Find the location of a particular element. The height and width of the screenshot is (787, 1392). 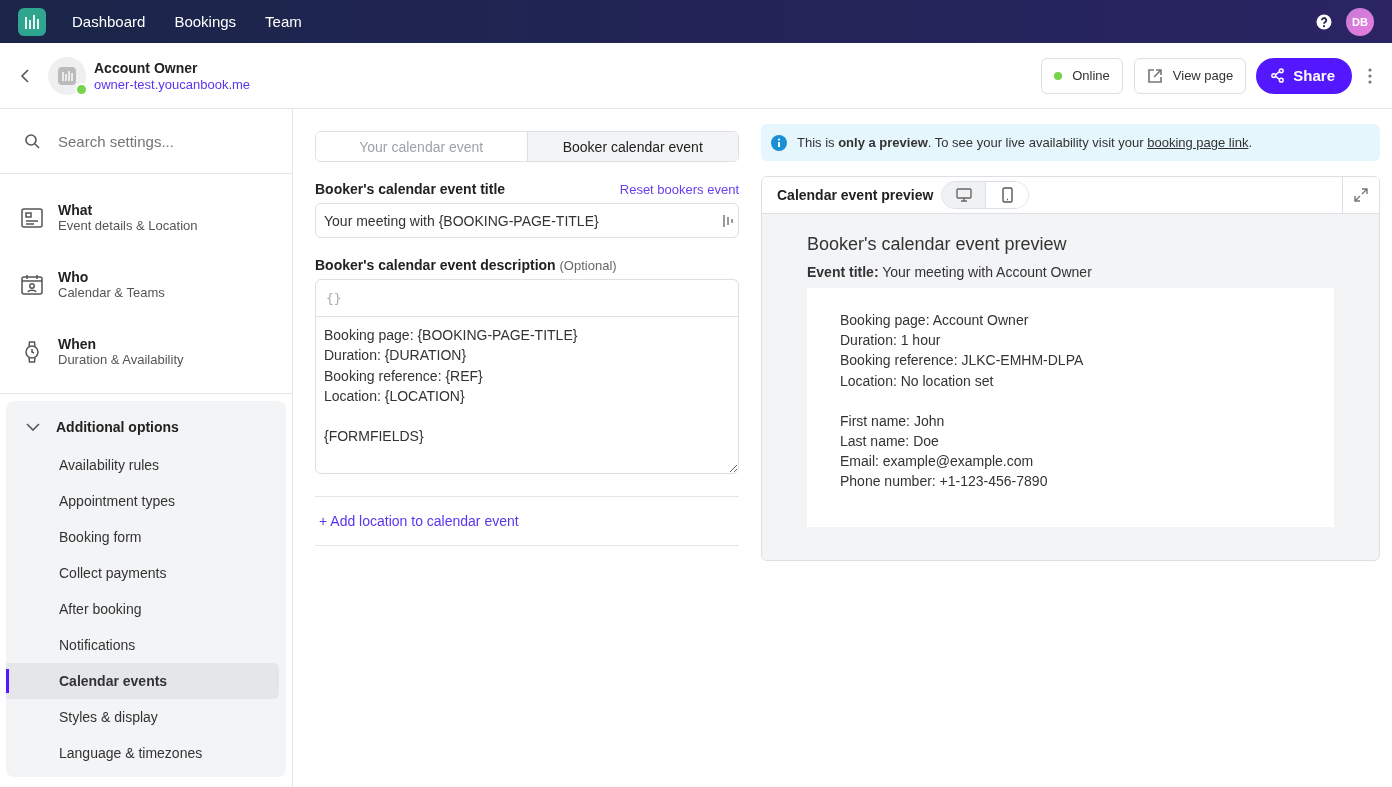

more-icon is located at coordinates (1370, 75).